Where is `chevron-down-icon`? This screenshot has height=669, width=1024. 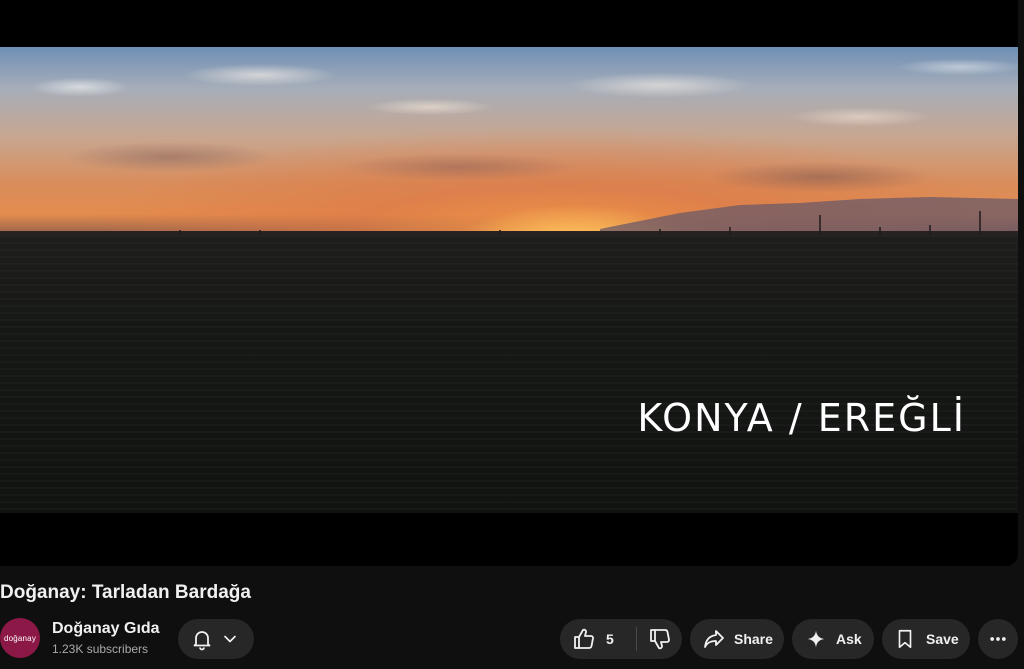
chevron-down-icon is located at coordinates (230, 639).